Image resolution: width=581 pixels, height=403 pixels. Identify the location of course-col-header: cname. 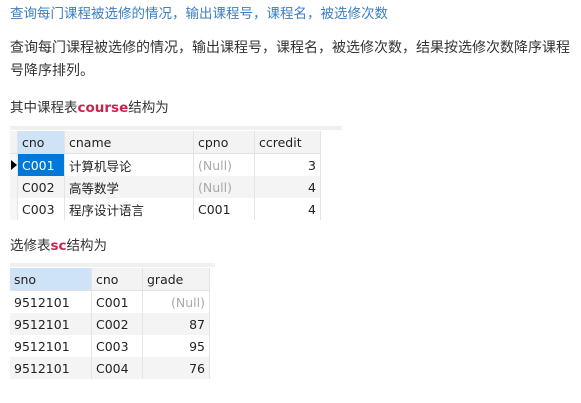
(129, 142).